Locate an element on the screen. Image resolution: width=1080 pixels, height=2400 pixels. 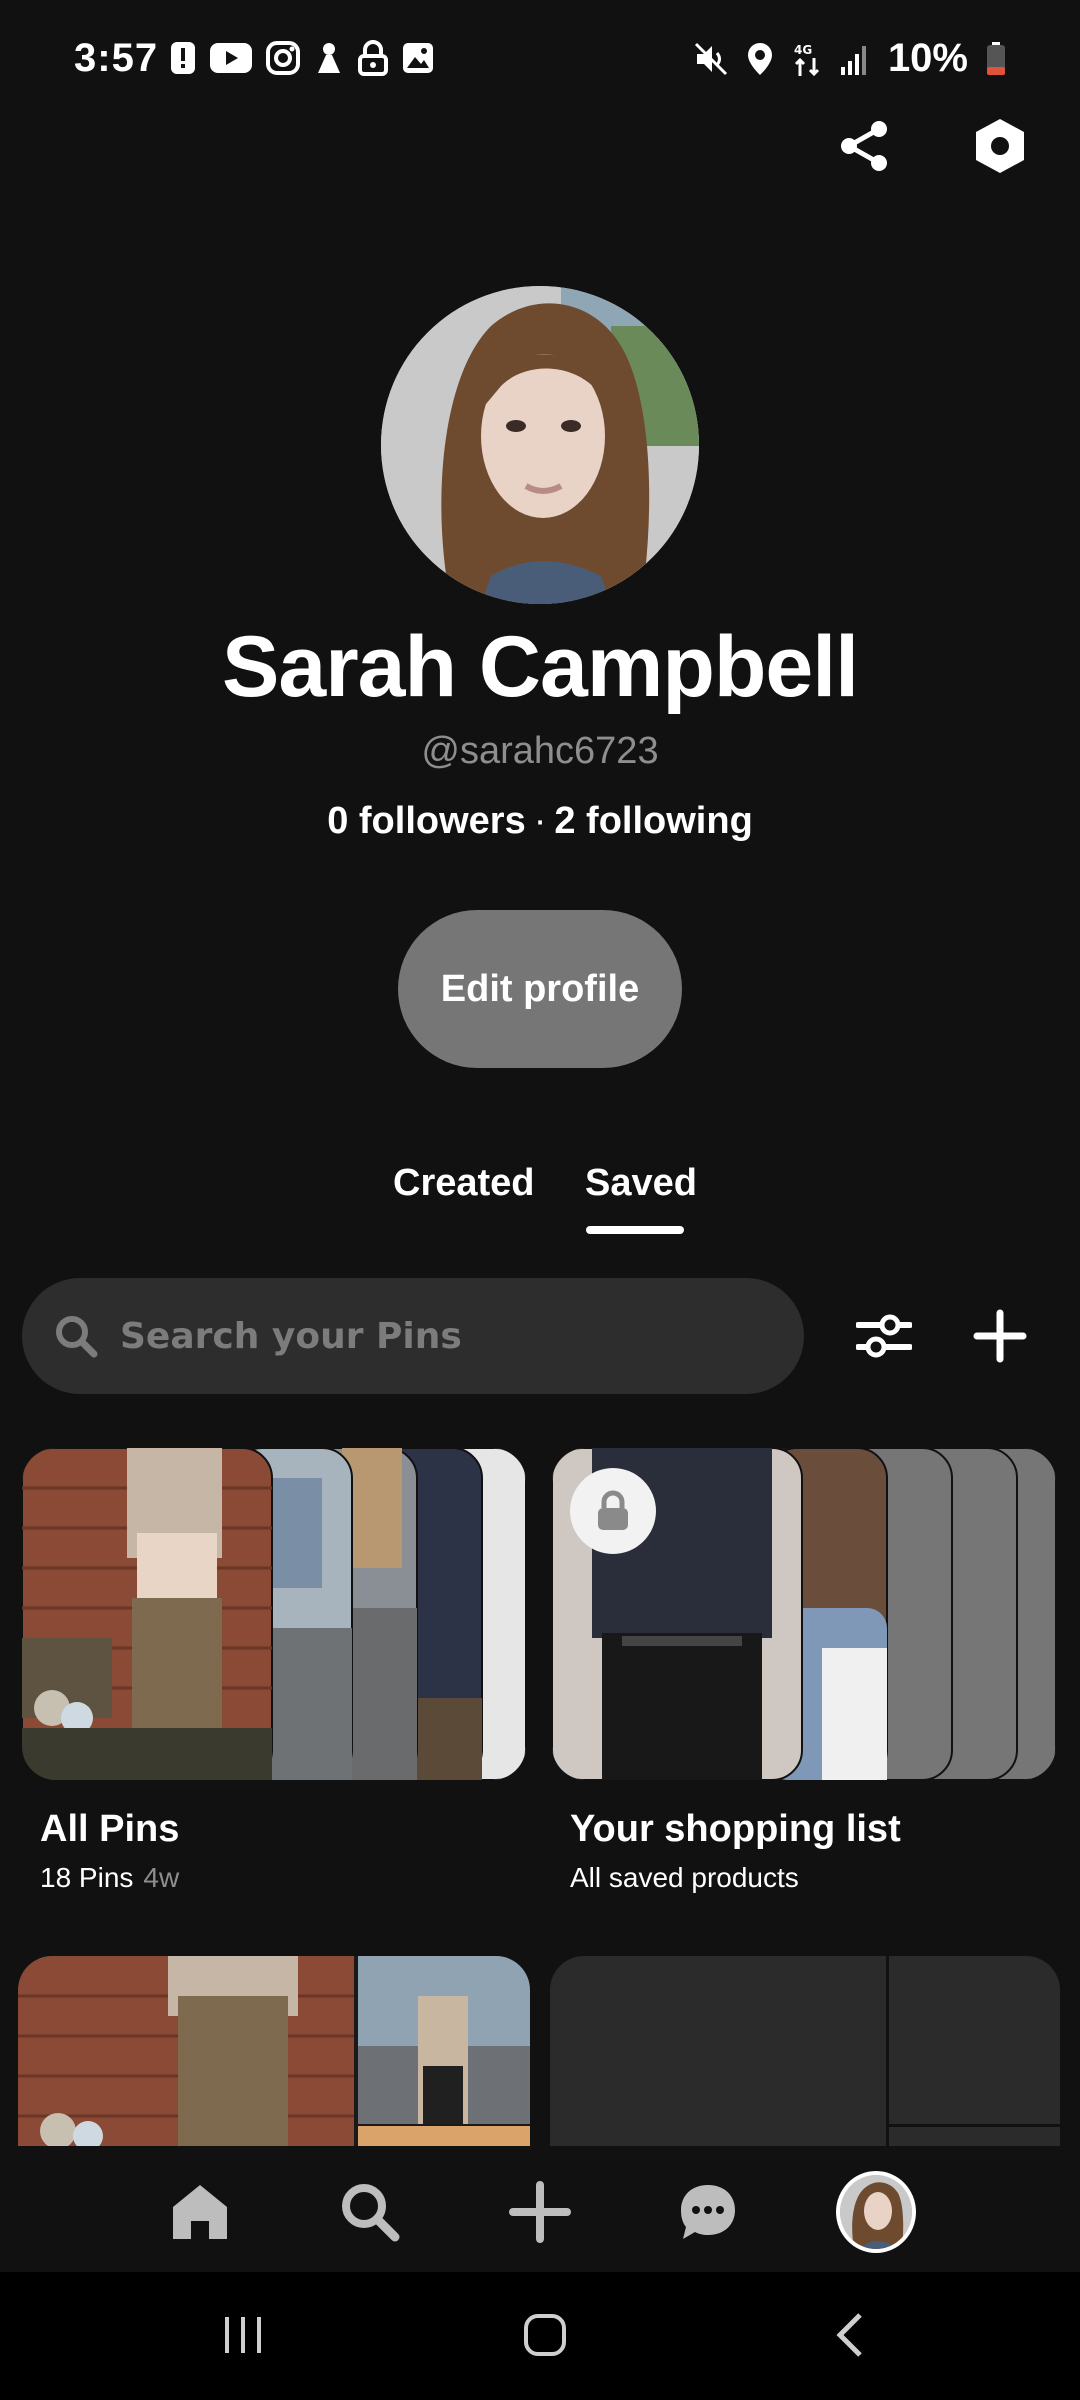
cover-divider-horizontal is located at coordinates (973, 2125).